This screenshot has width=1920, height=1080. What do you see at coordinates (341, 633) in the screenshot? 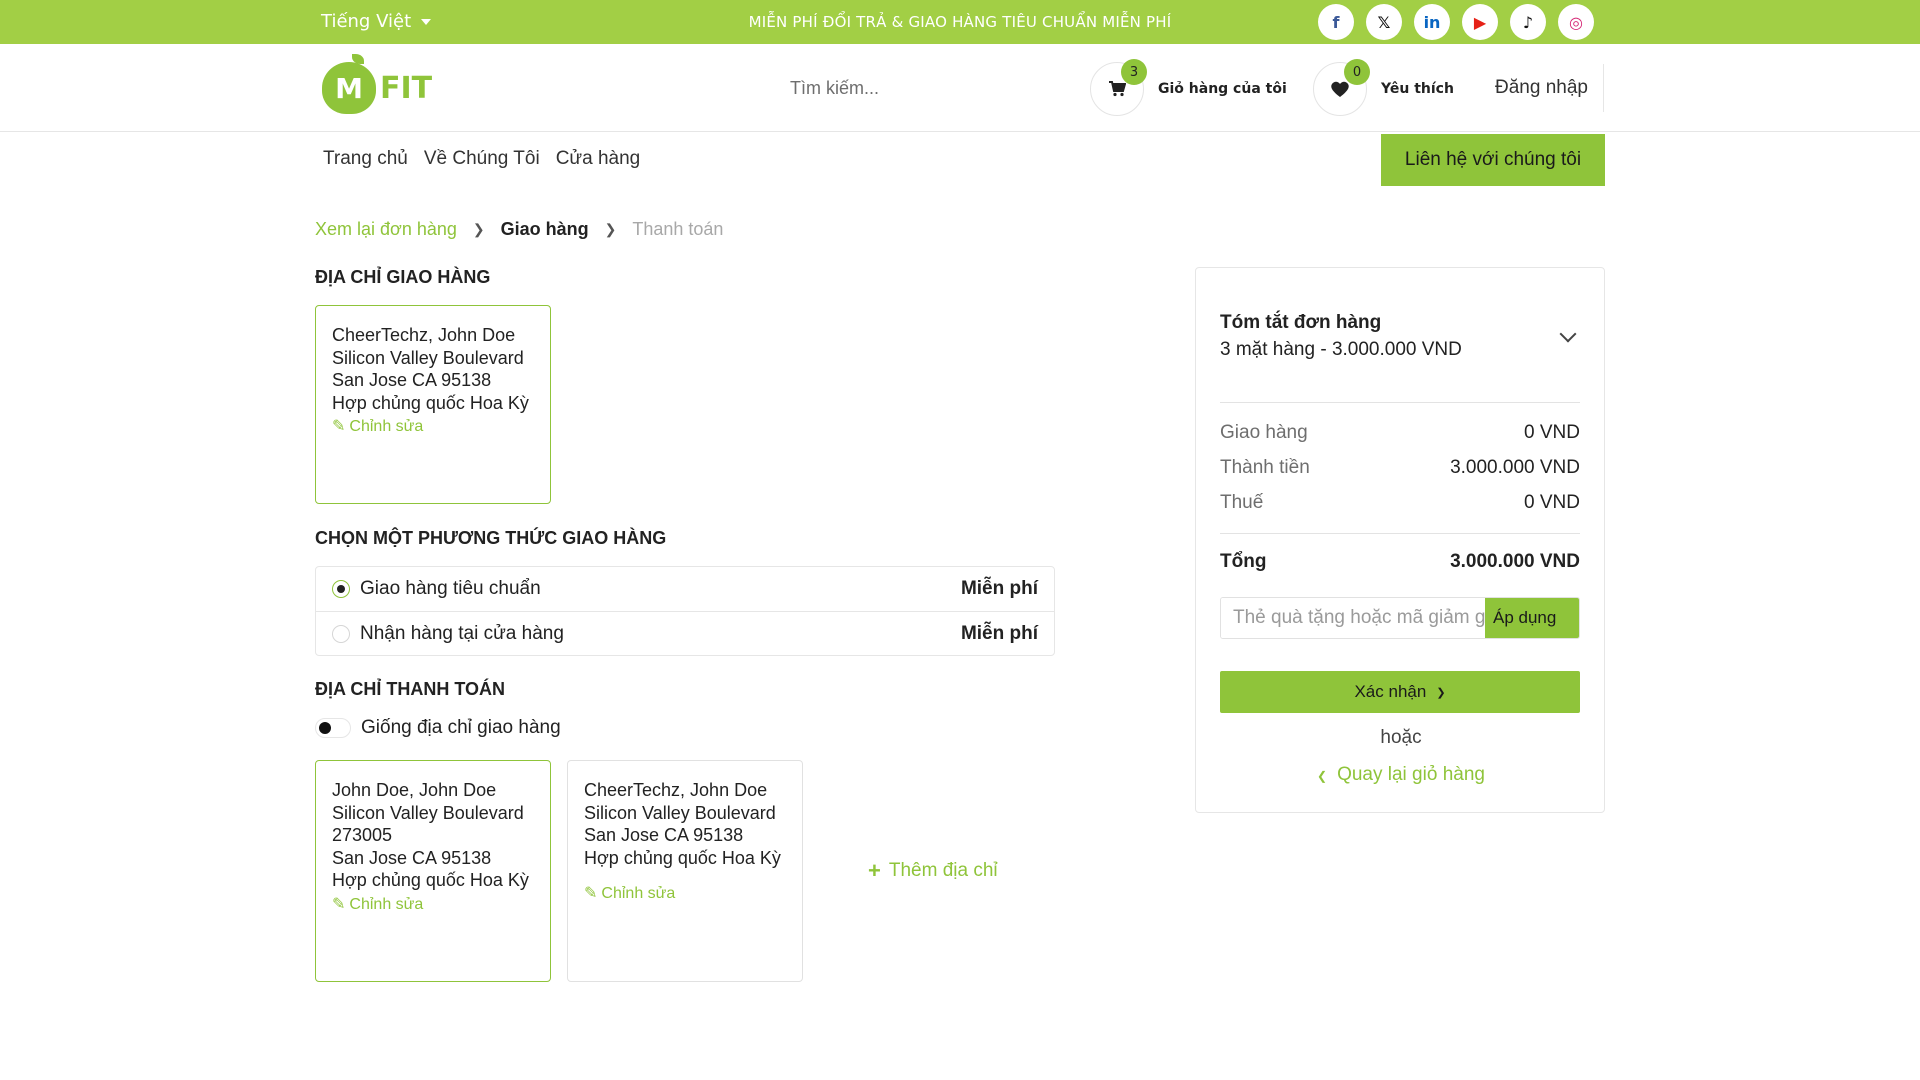
I see `radio-button` at bounding box center [341, 633].